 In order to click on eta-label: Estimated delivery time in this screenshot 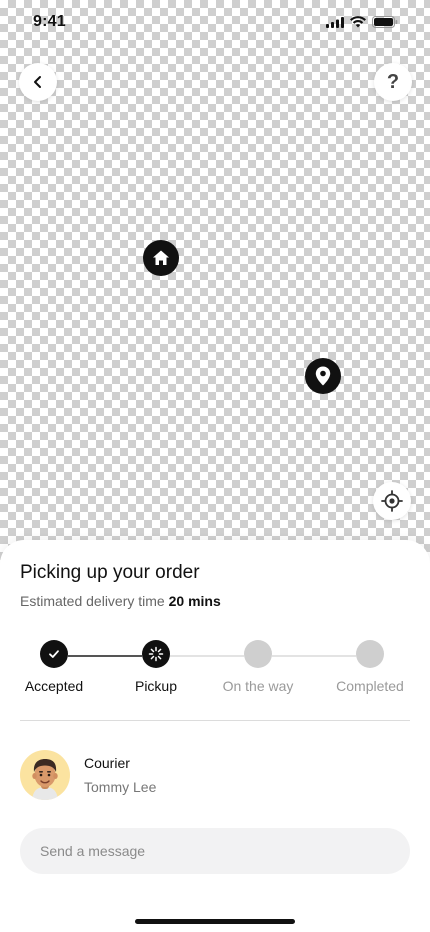, I will do `click(92, 601)`.